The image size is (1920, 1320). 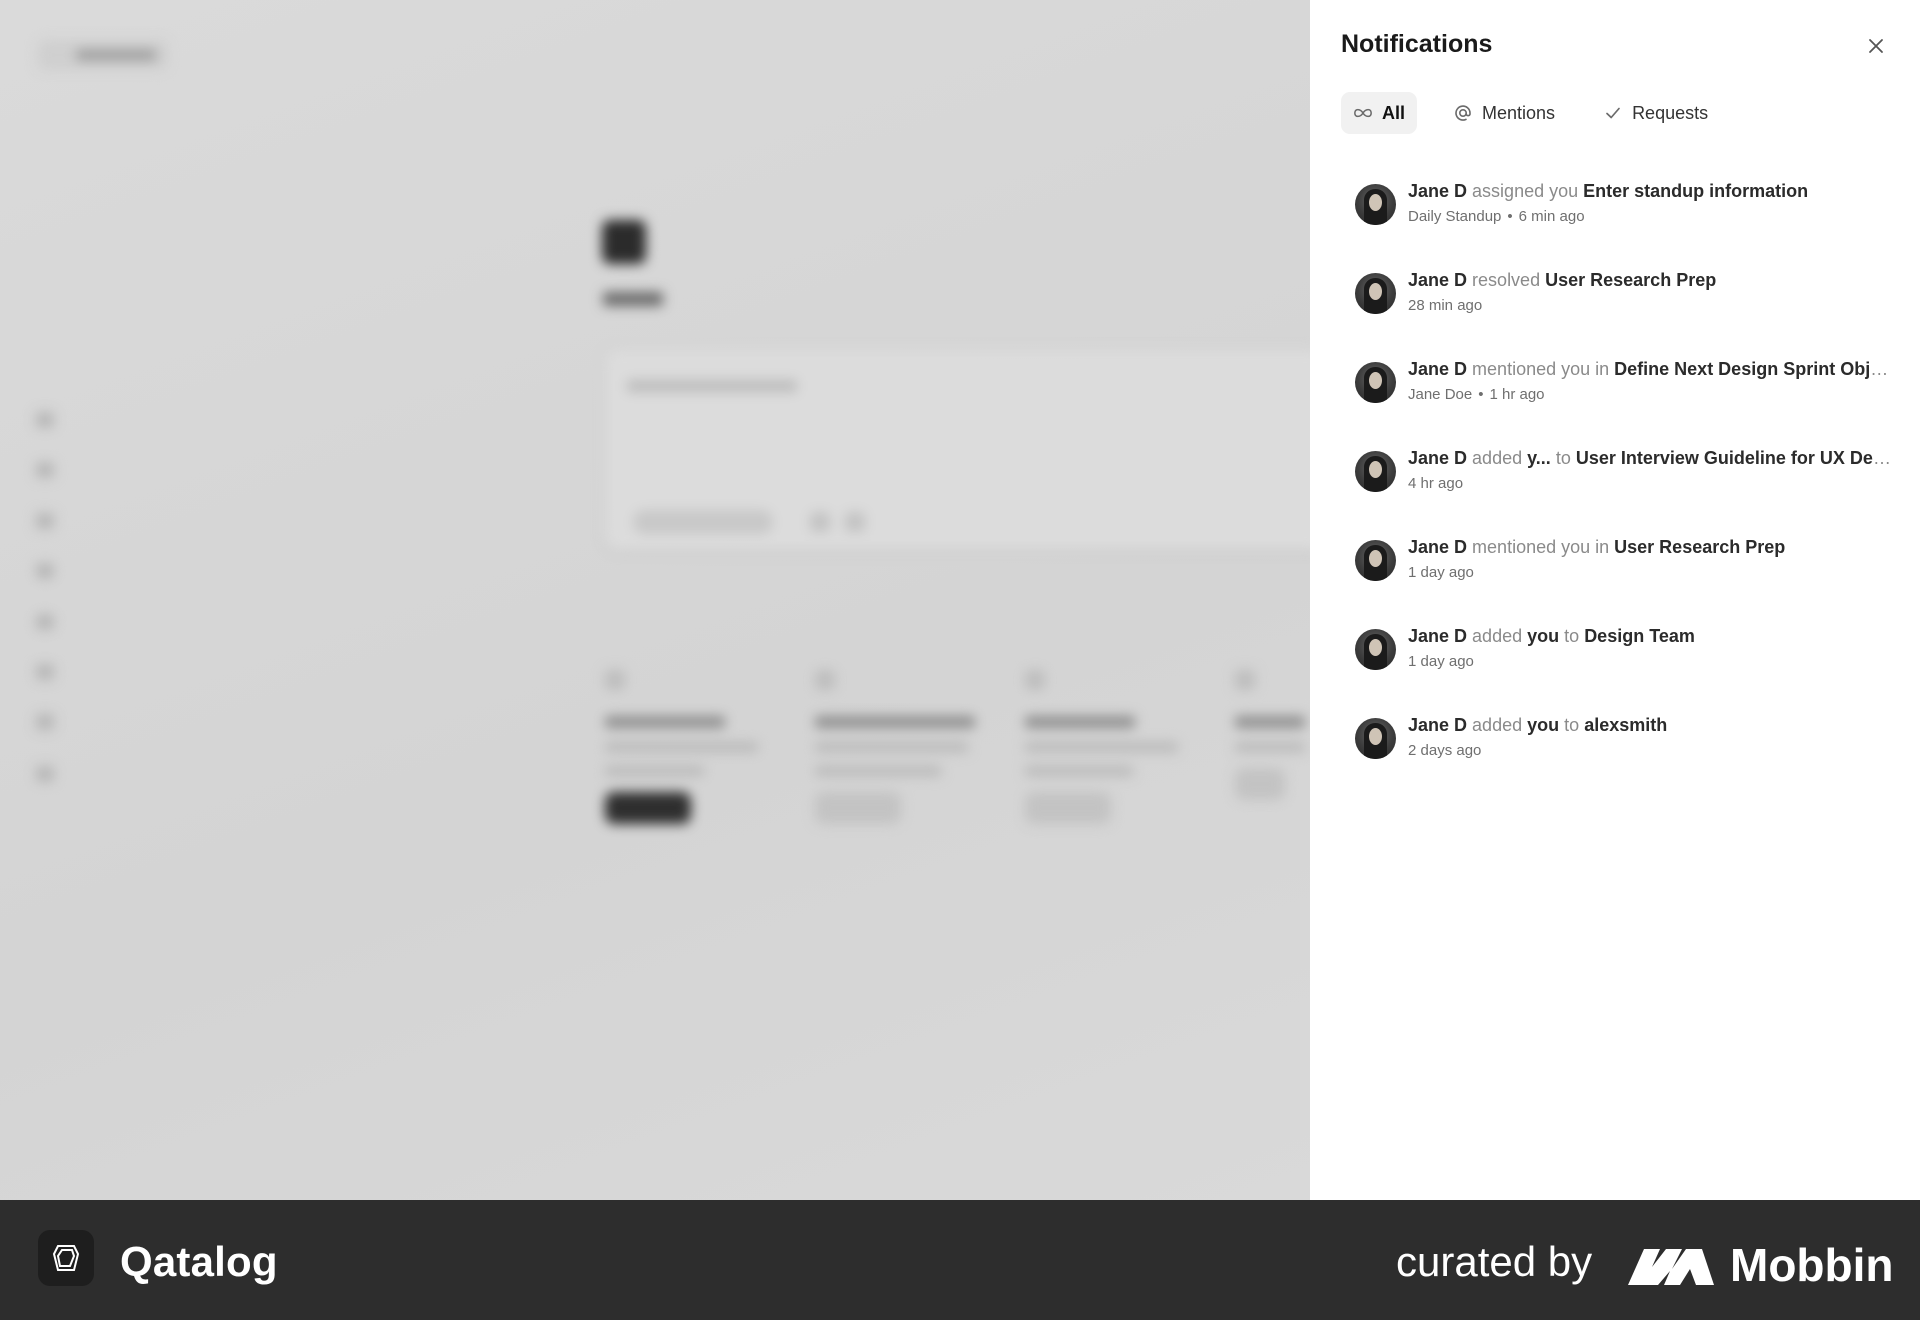 I want to click on notification-meta: 28 min ago, so click(x=1651, y=305).